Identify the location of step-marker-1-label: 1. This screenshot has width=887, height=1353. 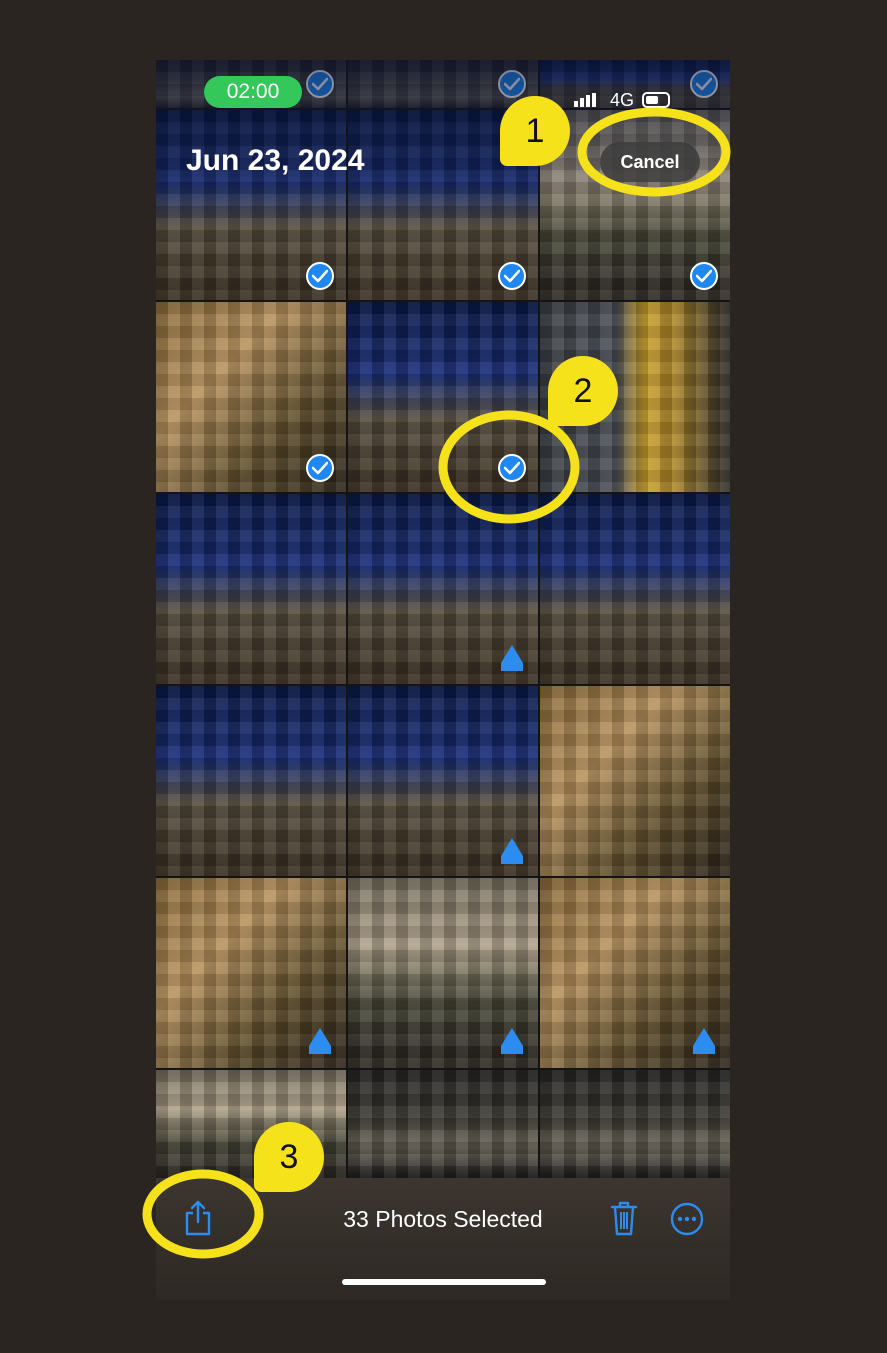
(535, 131).